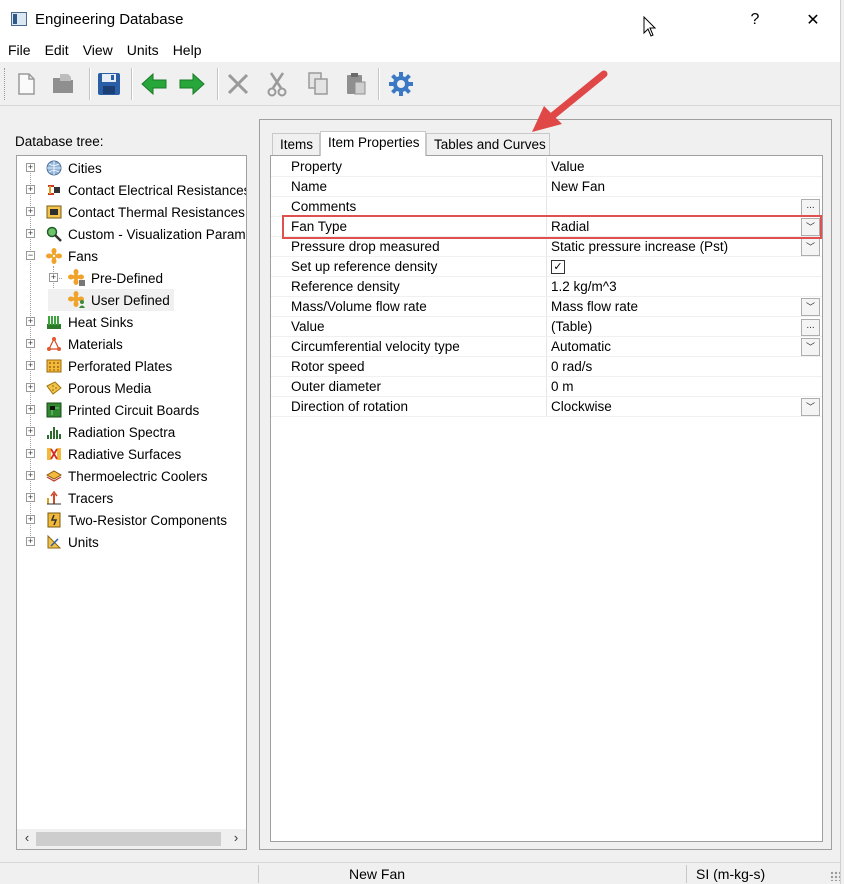  I want to click on scroll-left-arrow: ‹, so click(27, 839).